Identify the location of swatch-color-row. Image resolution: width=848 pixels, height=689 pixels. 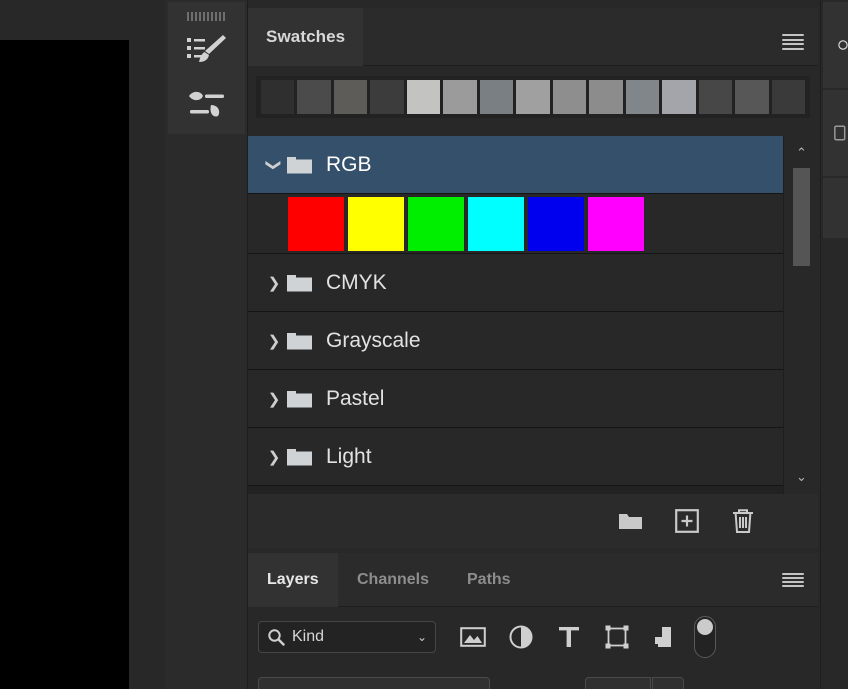
(515, 224).